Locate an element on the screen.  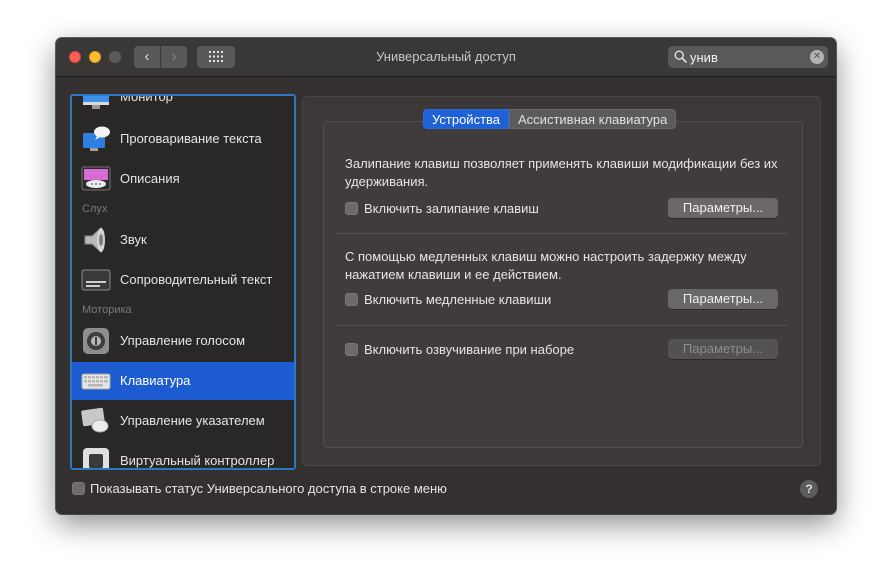
sidebar-item-label: Сопроводительный текст is located at coordinates (196, 279).